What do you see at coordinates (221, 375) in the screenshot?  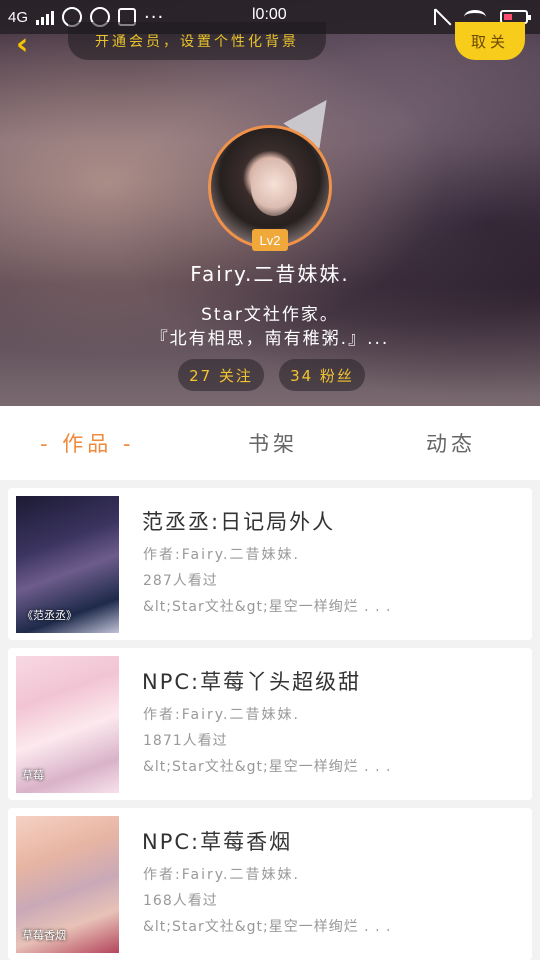 I see `following-count: 27 关注` at bounding box center [221, 375].